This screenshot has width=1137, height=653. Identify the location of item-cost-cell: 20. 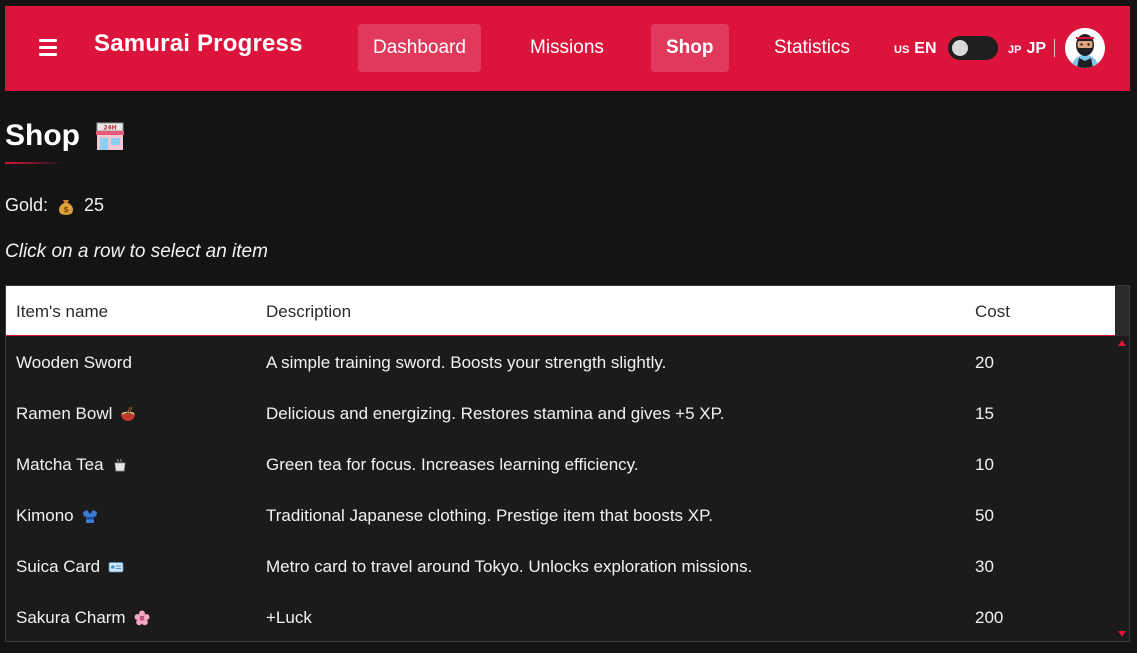
(984, 362).